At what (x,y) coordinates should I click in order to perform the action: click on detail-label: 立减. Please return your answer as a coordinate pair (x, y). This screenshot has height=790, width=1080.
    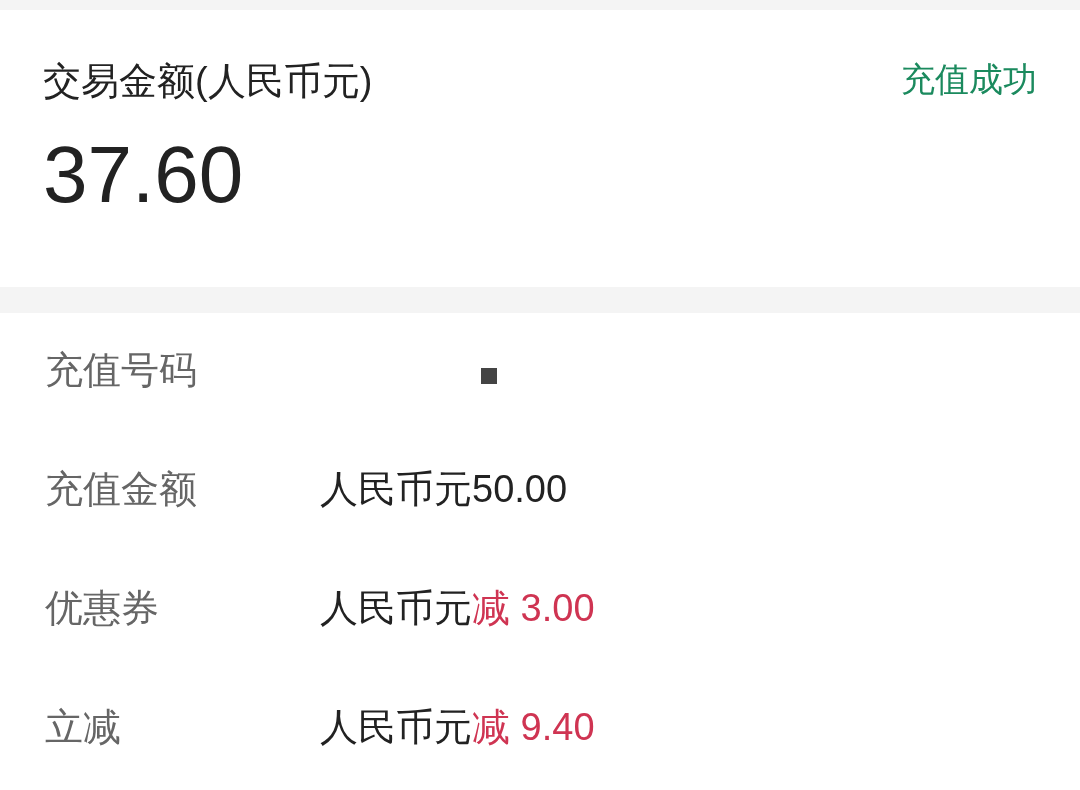
    Looking at the image, I should click on (83, 726).